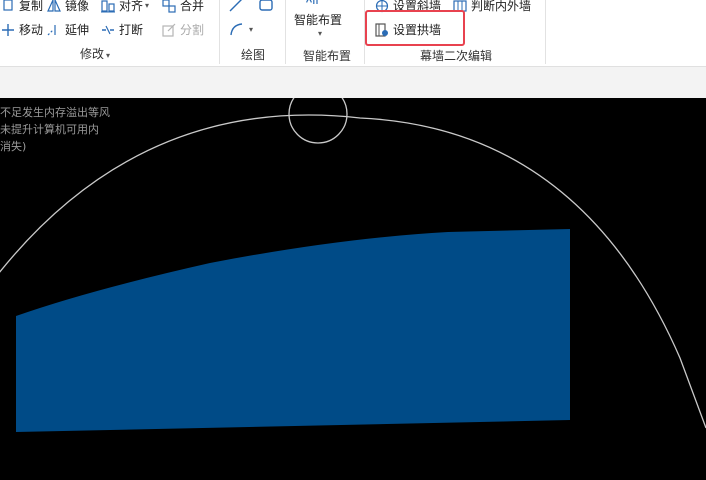 This screenshot has height=480, width=706. I want to click on rectangle-icon, so click(266, 6).